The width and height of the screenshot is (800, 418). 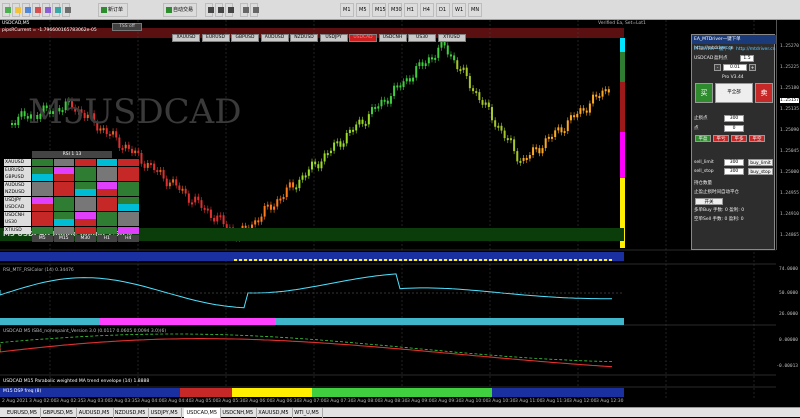 I want to click on symbol-button-usdjpy: USDJPY, so click(x=333, y=38).